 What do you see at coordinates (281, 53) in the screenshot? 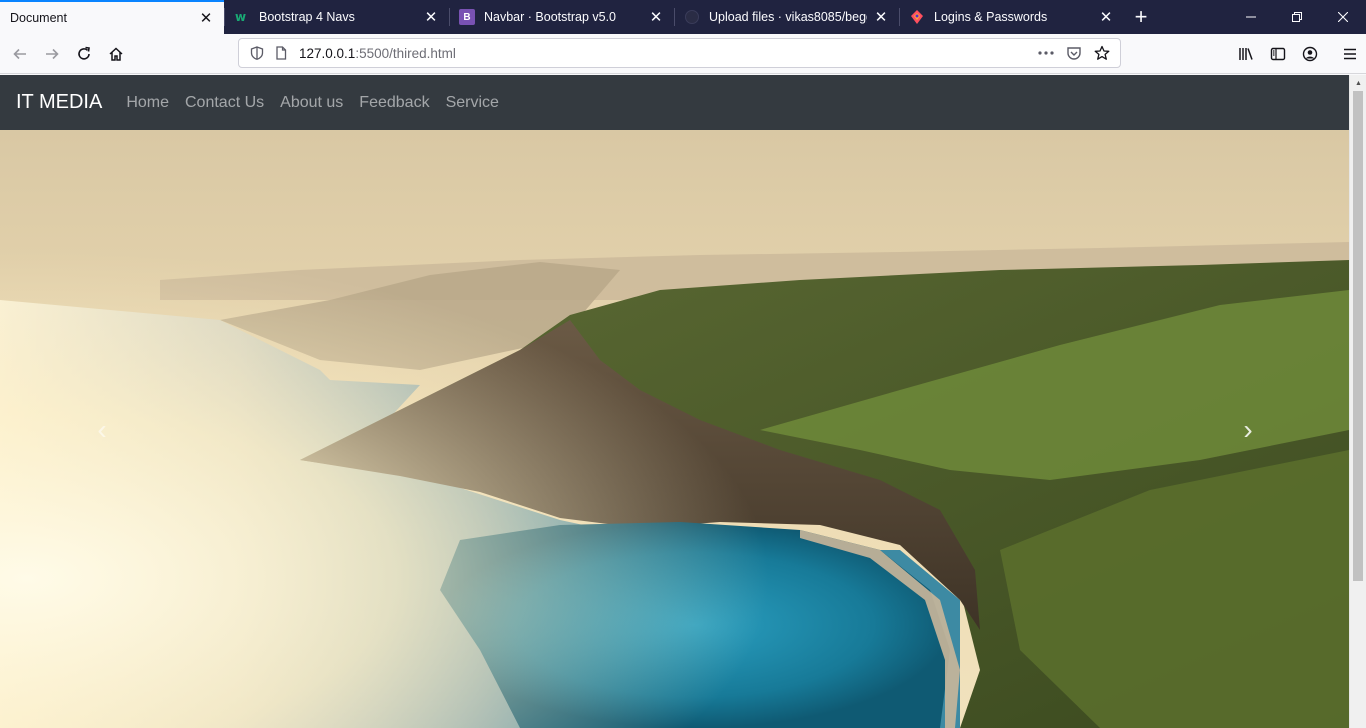
I see `page-info-icon` at bounding box center [281, 53].